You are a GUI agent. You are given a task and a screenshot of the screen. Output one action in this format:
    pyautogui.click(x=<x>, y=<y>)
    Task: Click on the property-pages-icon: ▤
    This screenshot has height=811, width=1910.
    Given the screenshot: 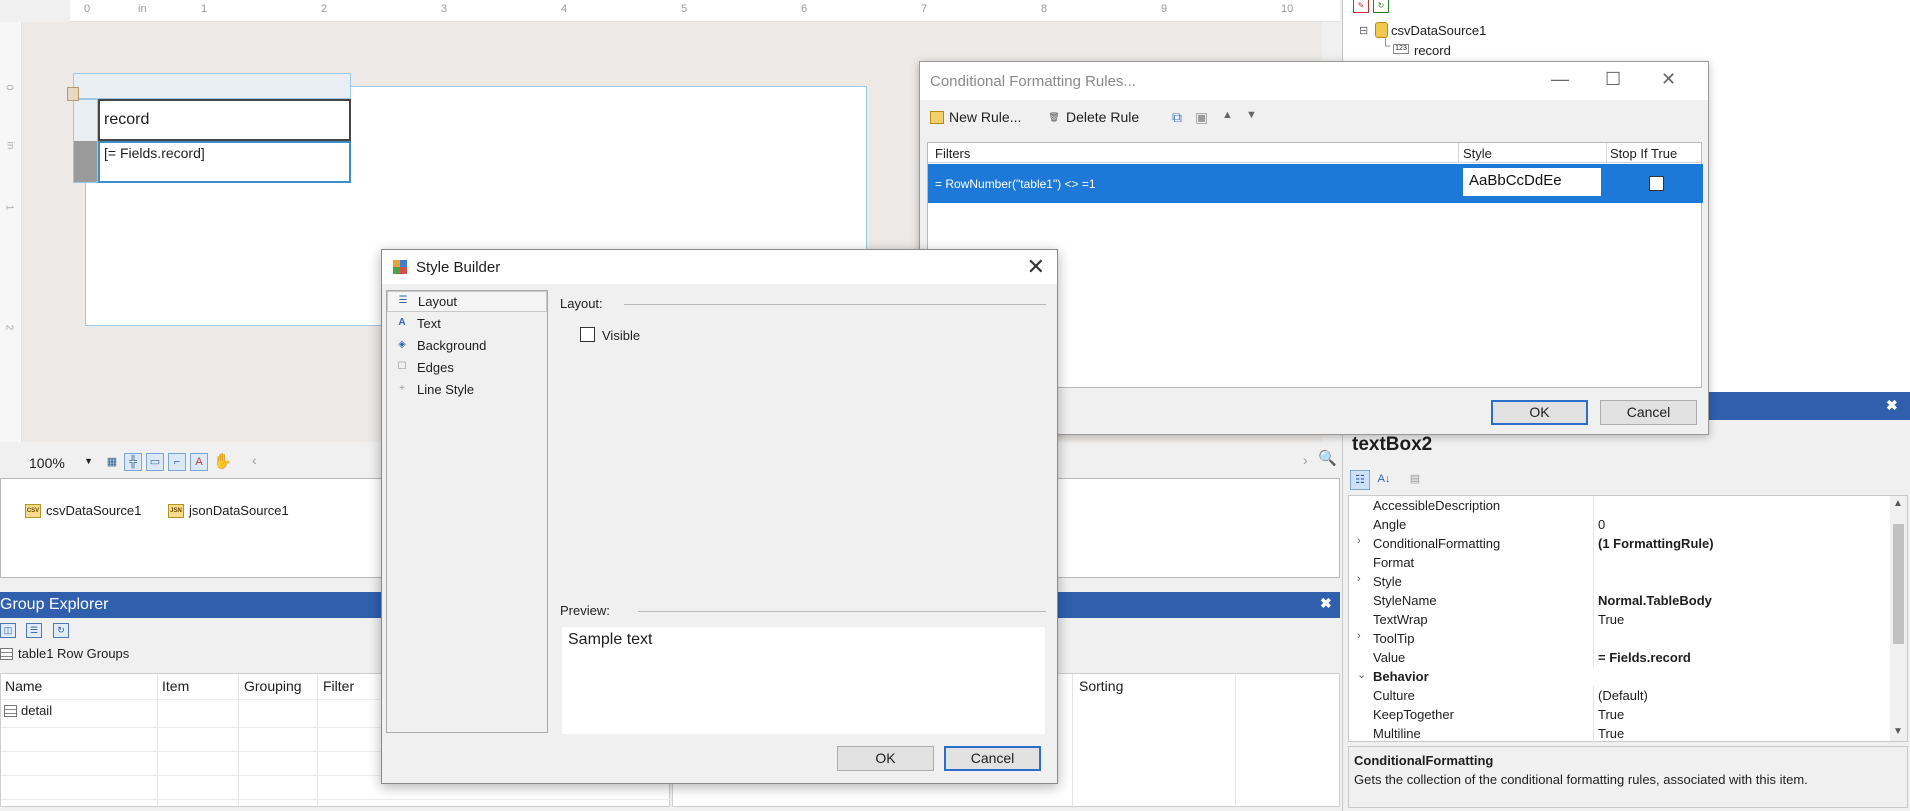 What is the action you would take?
    pyautogui.click(x=1415, y=480)
    